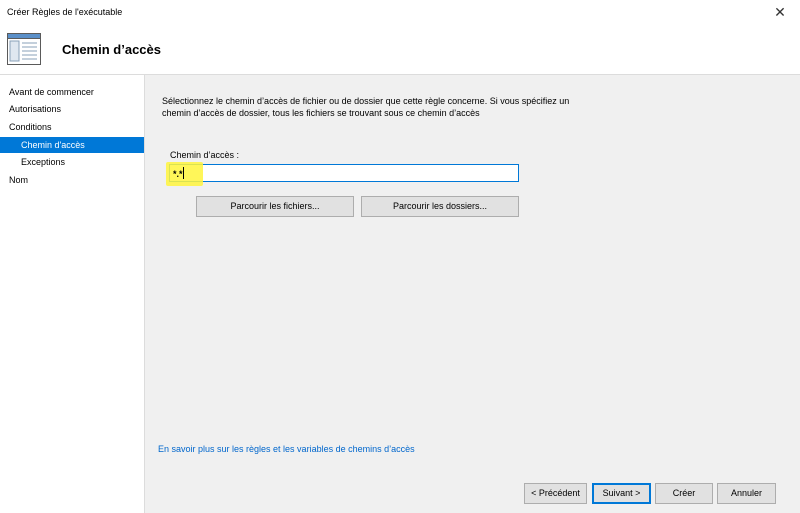  I want to click on path-value: *.*, so click(178, 174).